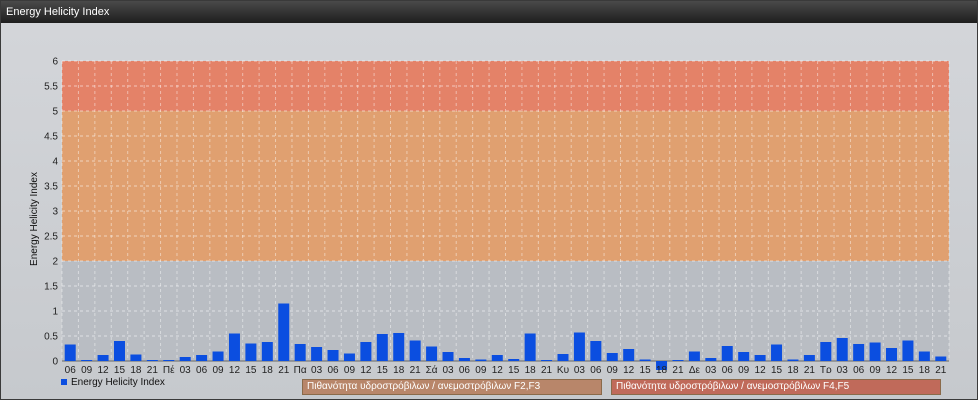 The width and height of the screenshot is (978, 400). Describe the element at coordinates (51, 187) in the screenshot. I see `y-tick-label: 3.5` at that location.